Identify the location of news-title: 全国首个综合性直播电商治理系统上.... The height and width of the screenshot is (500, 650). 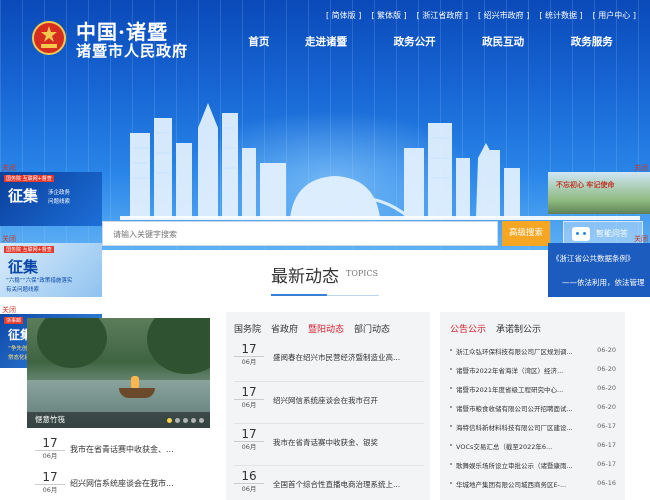
(349, 484).